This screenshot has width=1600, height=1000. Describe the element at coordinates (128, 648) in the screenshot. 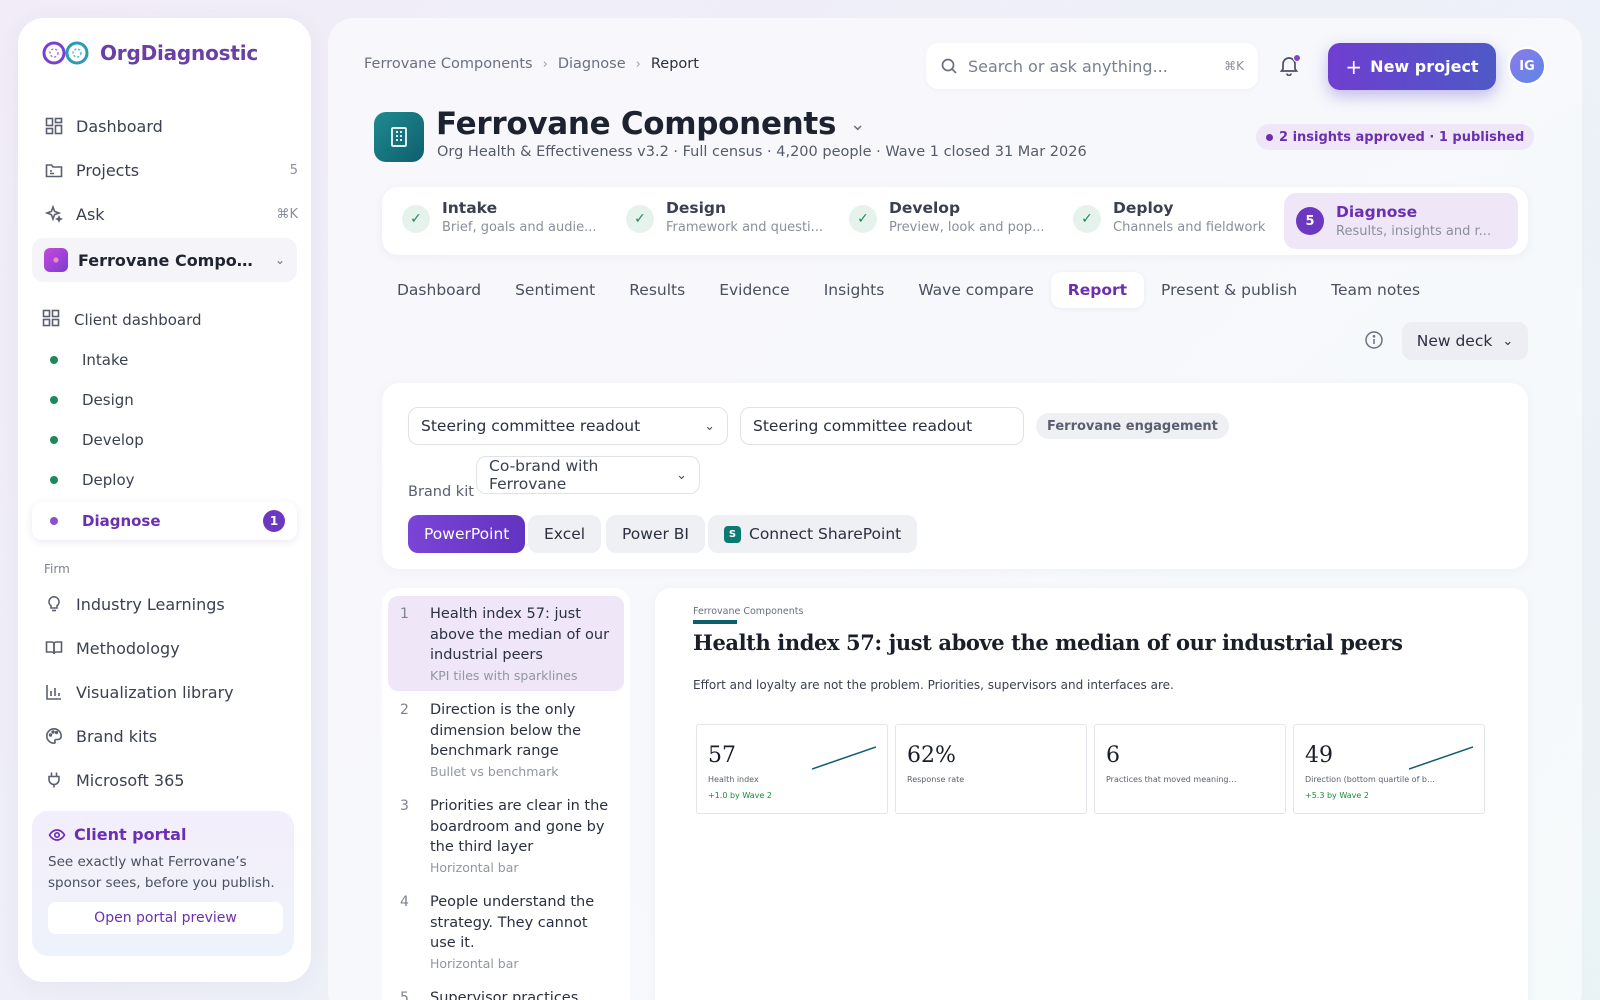

I see `firm-item-label: Methodology` at that location.